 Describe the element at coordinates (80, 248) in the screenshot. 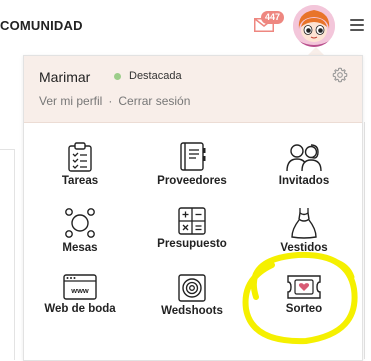

I see `tool-label: Mesas` at that location.